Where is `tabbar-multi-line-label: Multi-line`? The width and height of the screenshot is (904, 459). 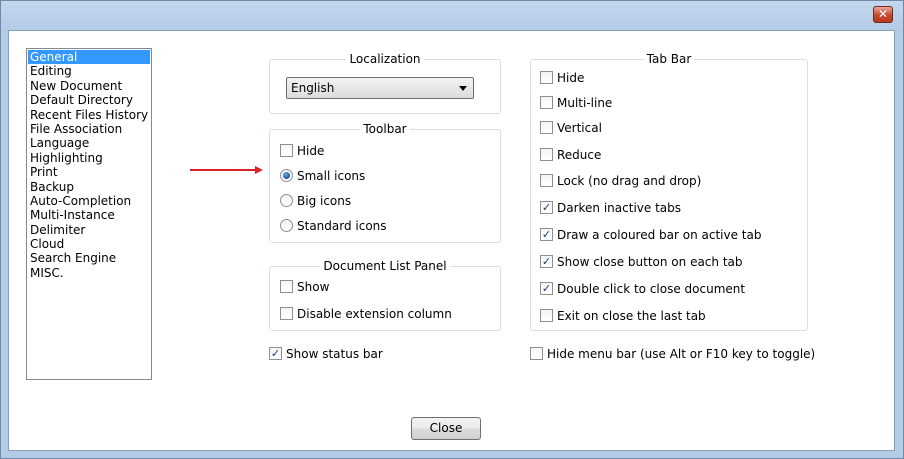 tabbar-multi-line-label: Multi-line is located at coordinates (585, 103).